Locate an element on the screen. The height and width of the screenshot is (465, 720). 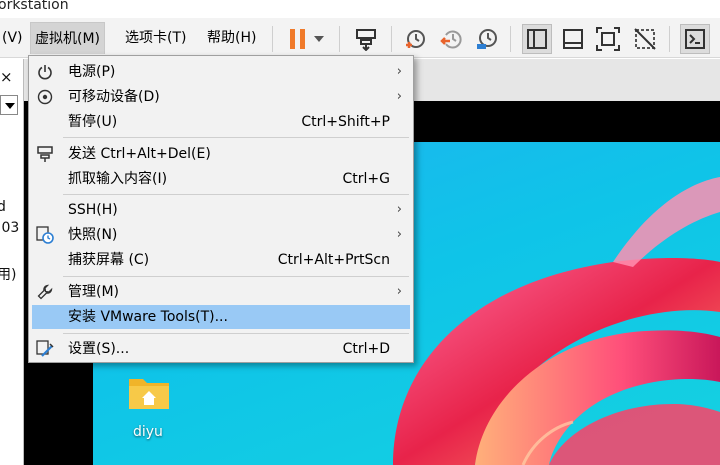
power-icon is located at coordinates (45, 72).